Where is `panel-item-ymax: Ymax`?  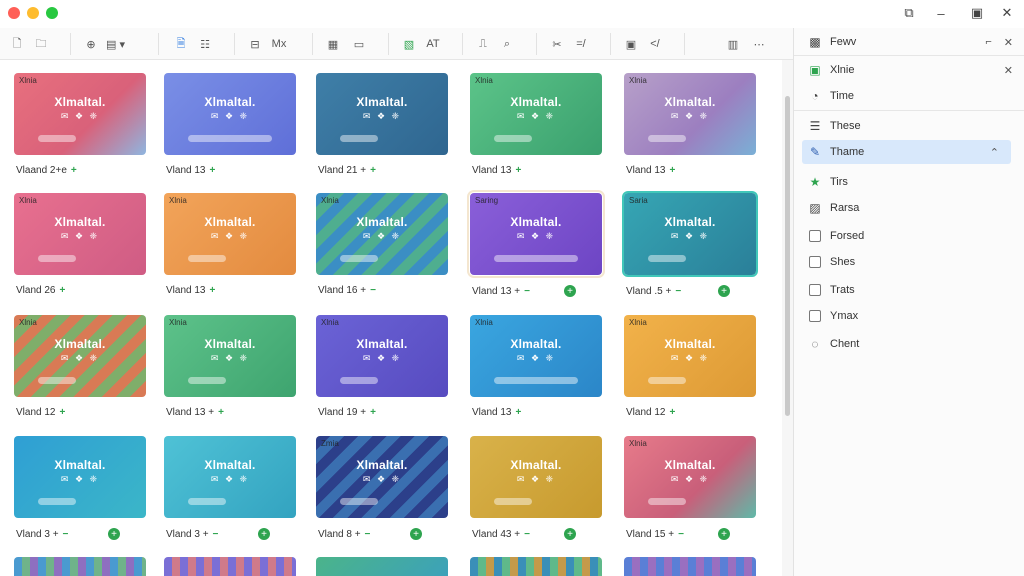
panel-item-ymax: Ymax is located at coordinates (909, 316).